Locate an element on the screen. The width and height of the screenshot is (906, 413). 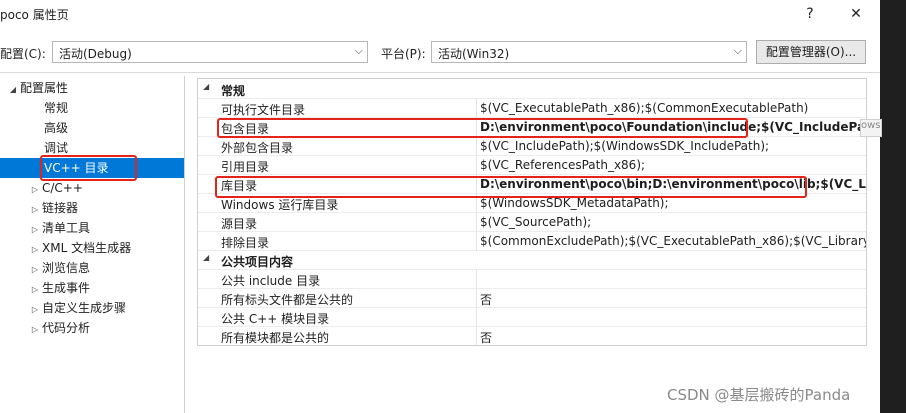
tree-item-cpp: ▷ C/C++ is located at coordinates (55, 188).